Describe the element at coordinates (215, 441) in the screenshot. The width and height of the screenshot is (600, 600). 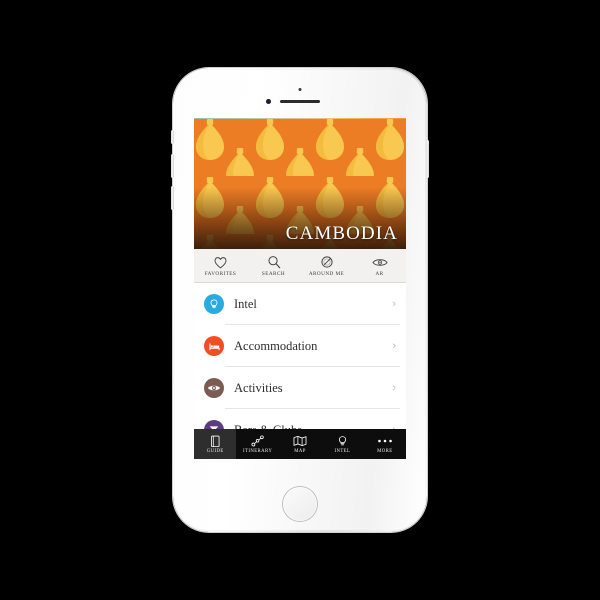
I see `book-icon` at that location.